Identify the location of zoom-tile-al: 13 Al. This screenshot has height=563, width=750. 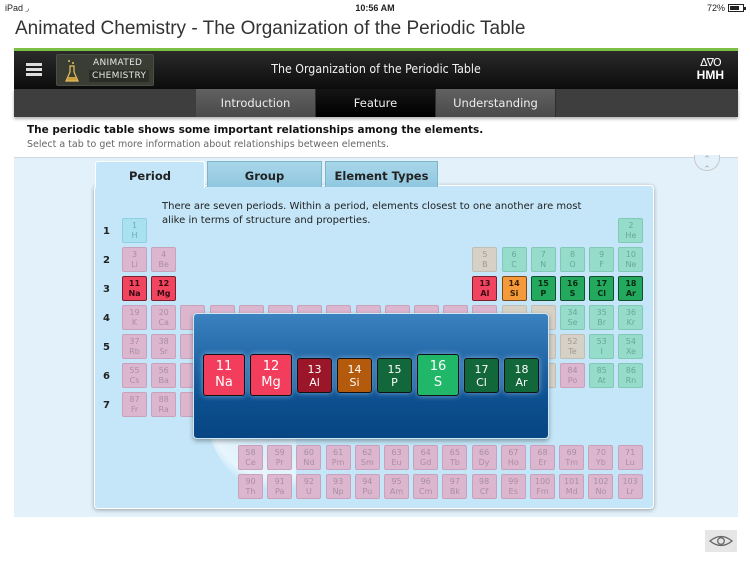
(314, 375).